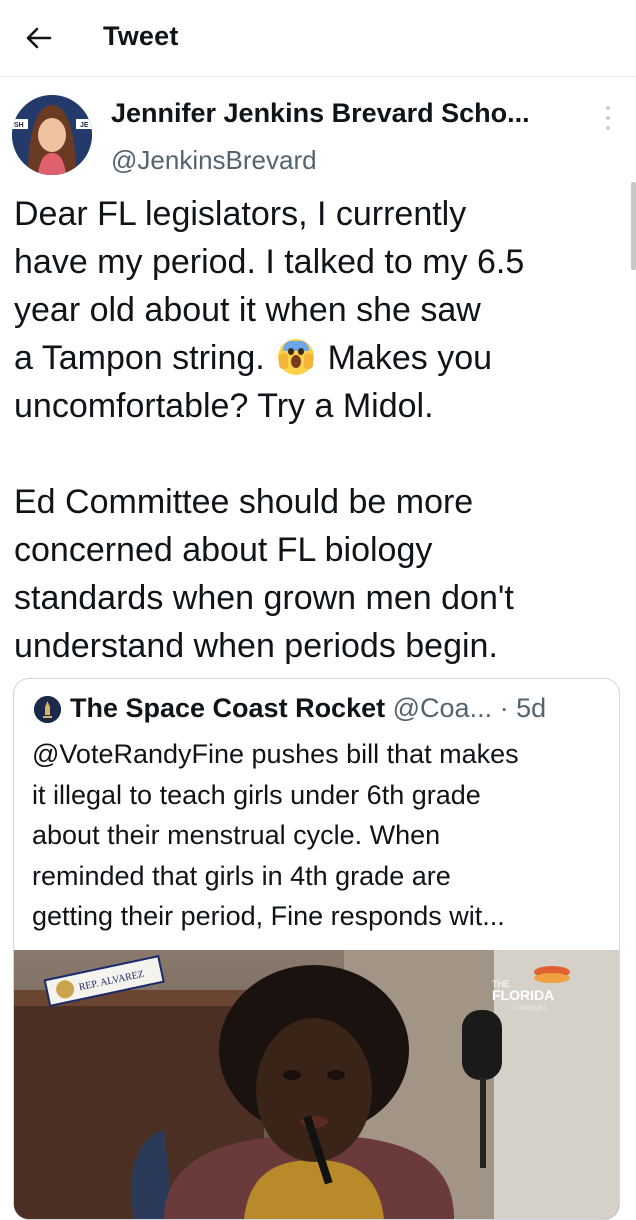  I want to click on avatar-image: SH JE, so click(52, 135).